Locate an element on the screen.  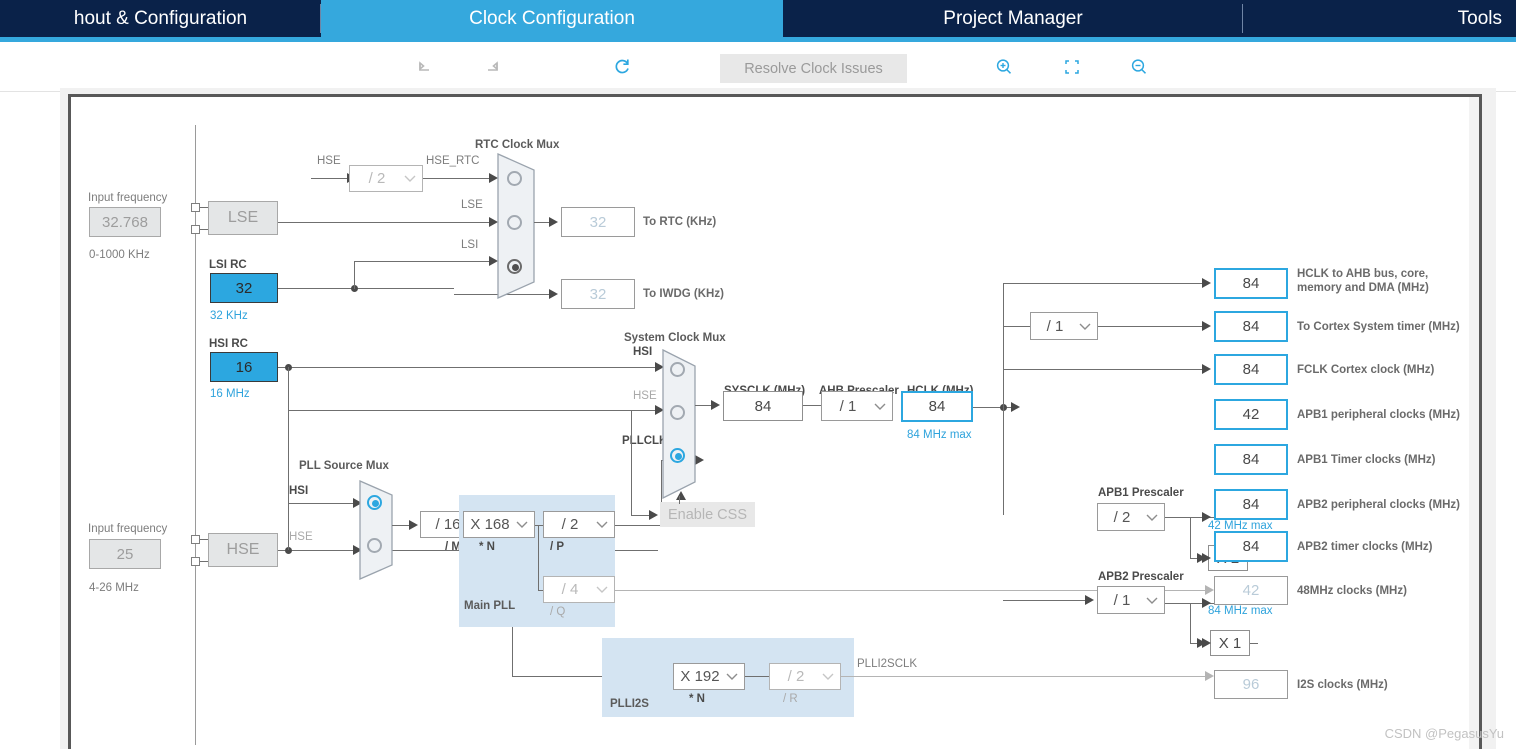
apb1-prescaler-combo: / 2 is located at coordinates (1131, 517).